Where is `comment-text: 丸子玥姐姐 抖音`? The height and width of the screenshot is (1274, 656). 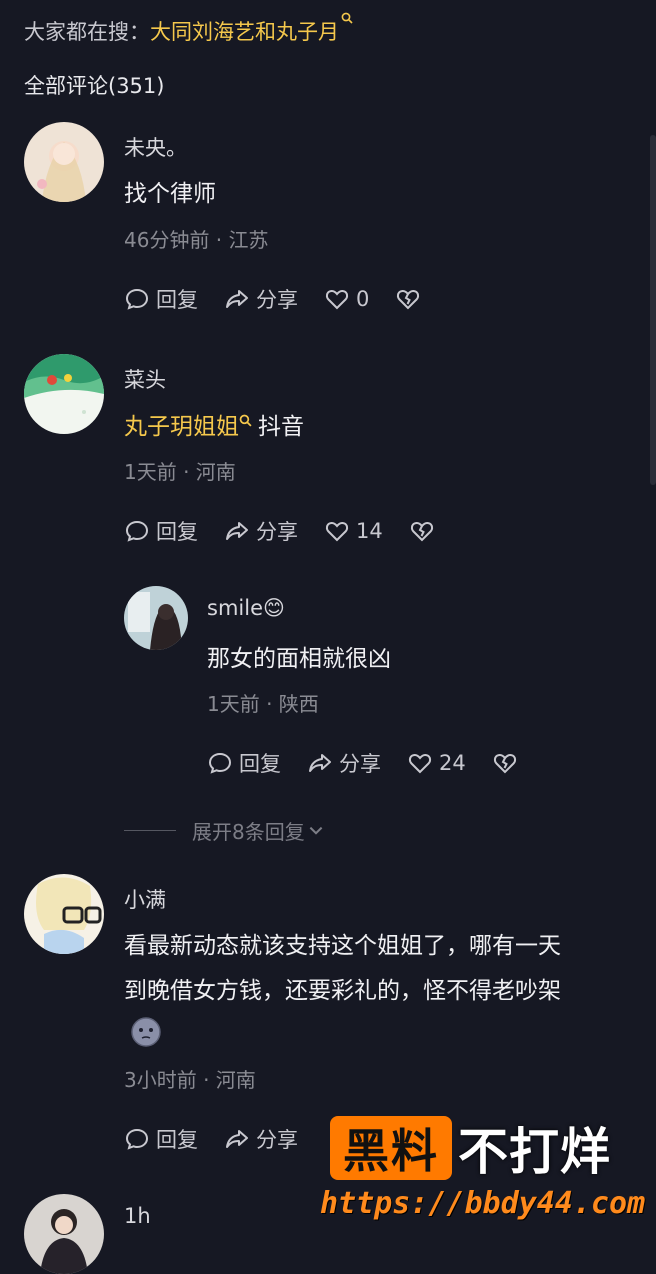 comment-text: 丸子玥姐姐 抖音 is located at coordinates (214, 427).